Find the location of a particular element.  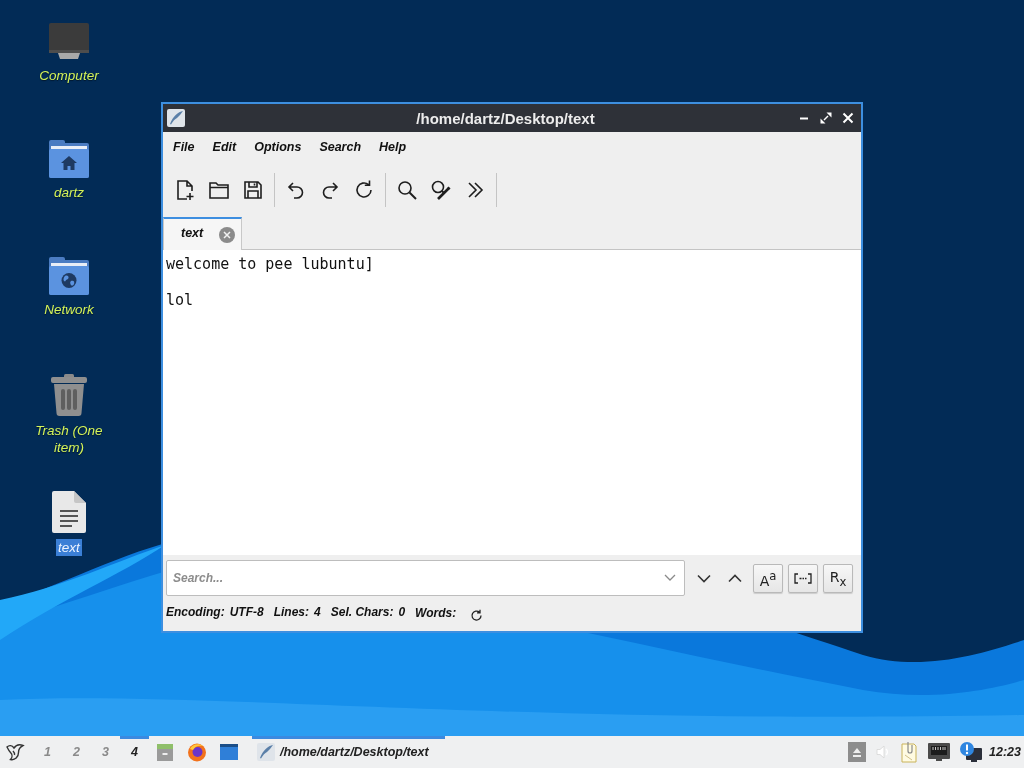

eject-icon is located at coordinates (857, 752).